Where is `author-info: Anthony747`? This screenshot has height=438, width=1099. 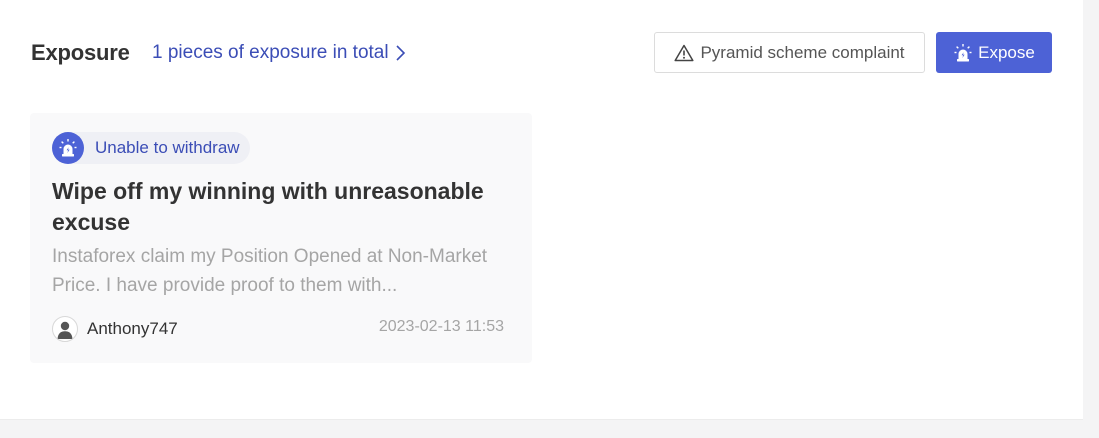 author-info: Anthony747 is located at coordinates (115, 329).